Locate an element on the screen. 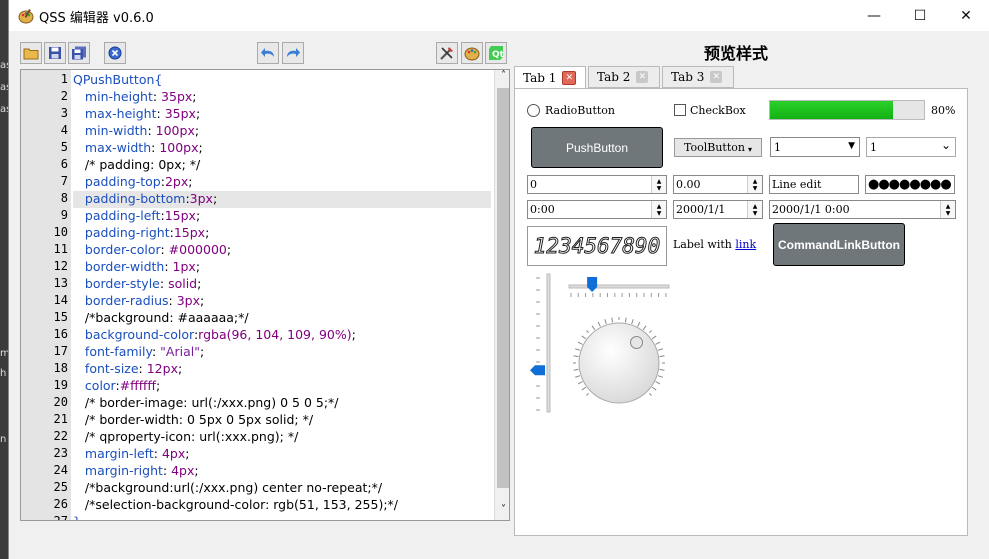  code-line: QPushButton{ is located at coordinates (117, 79).